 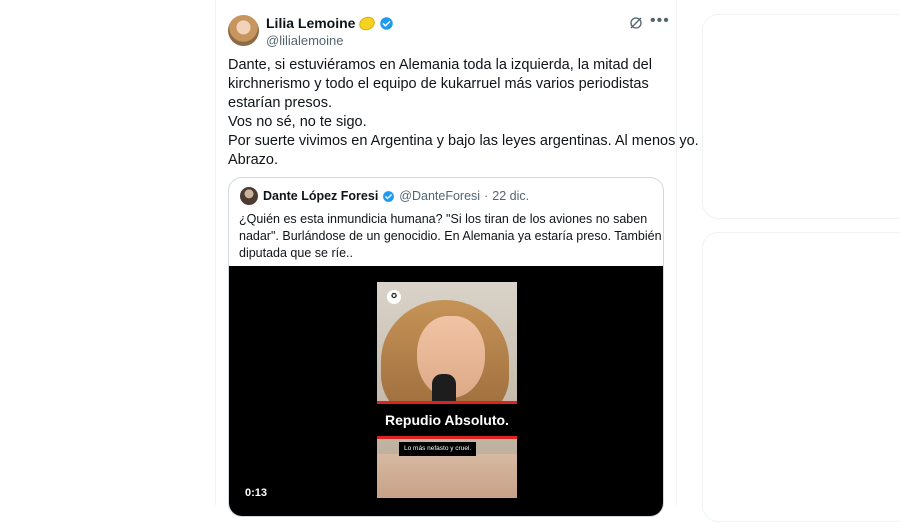 I want to click on quoted-author-handle: @DanteForesi, so click(x=440, y=196).